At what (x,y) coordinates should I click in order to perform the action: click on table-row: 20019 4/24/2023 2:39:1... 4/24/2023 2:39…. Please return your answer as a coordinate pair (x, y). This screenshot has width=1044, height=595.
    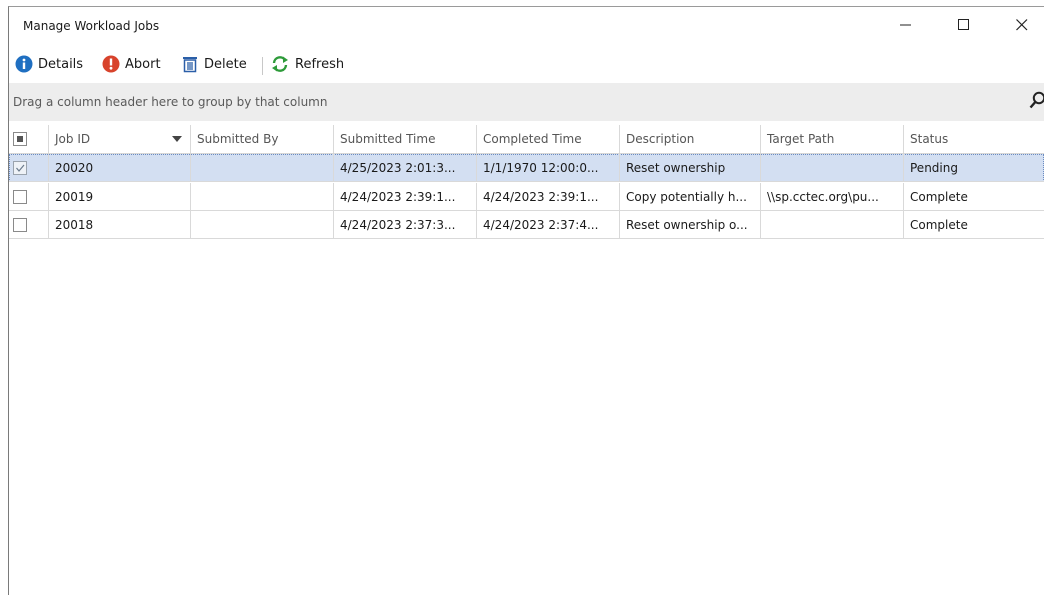
    Looking at the image, I should click on (526, 197).